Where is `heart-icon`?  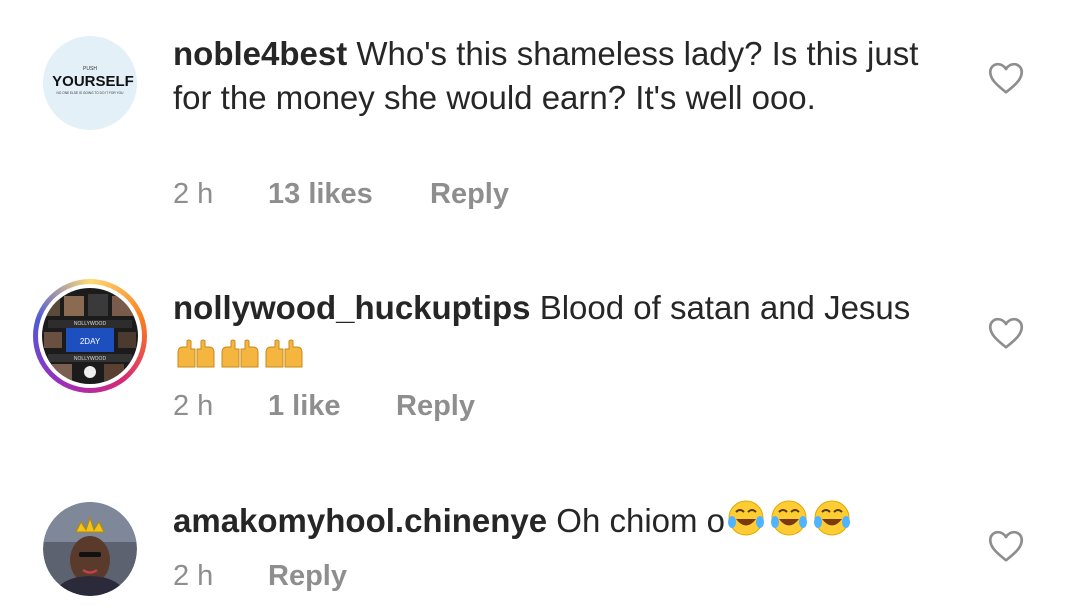
heart-icon is located at coordinates (1006, 546).